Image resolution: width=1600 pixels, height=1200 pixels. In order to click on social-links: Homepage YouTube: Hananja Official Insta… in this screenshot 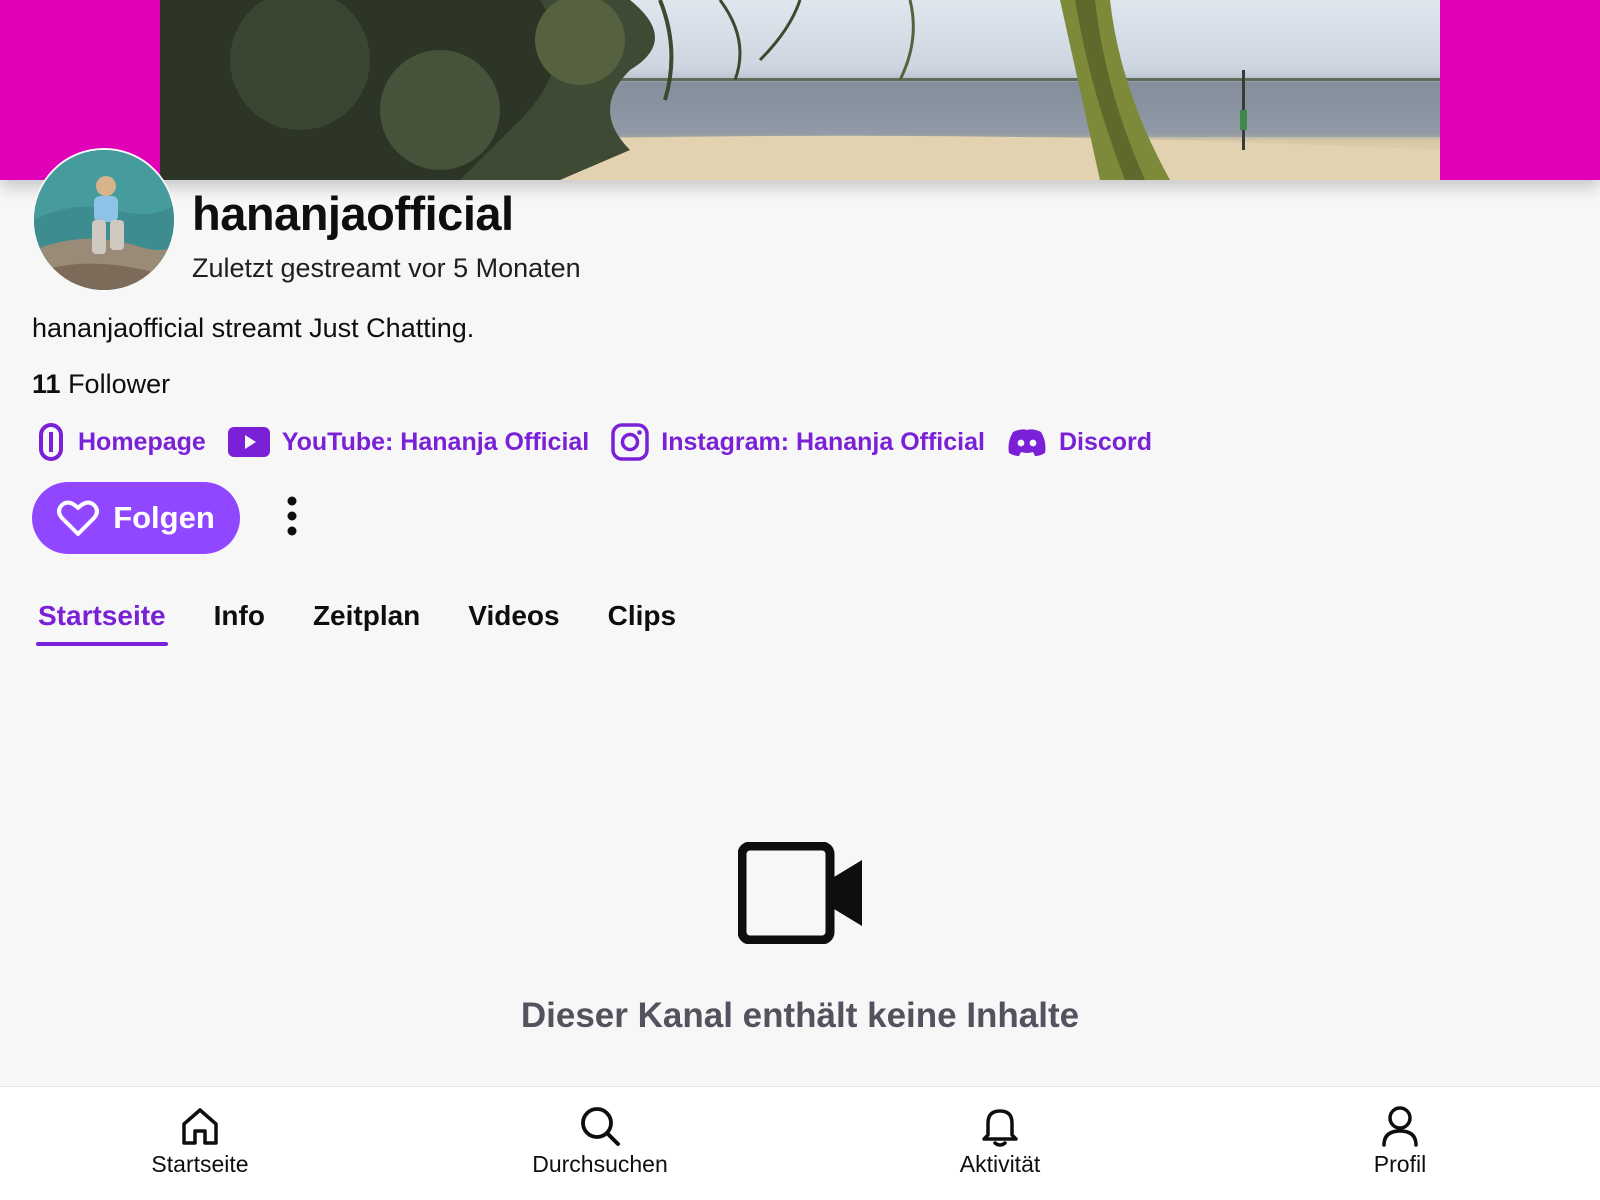, I will do `click(605, 442)`.